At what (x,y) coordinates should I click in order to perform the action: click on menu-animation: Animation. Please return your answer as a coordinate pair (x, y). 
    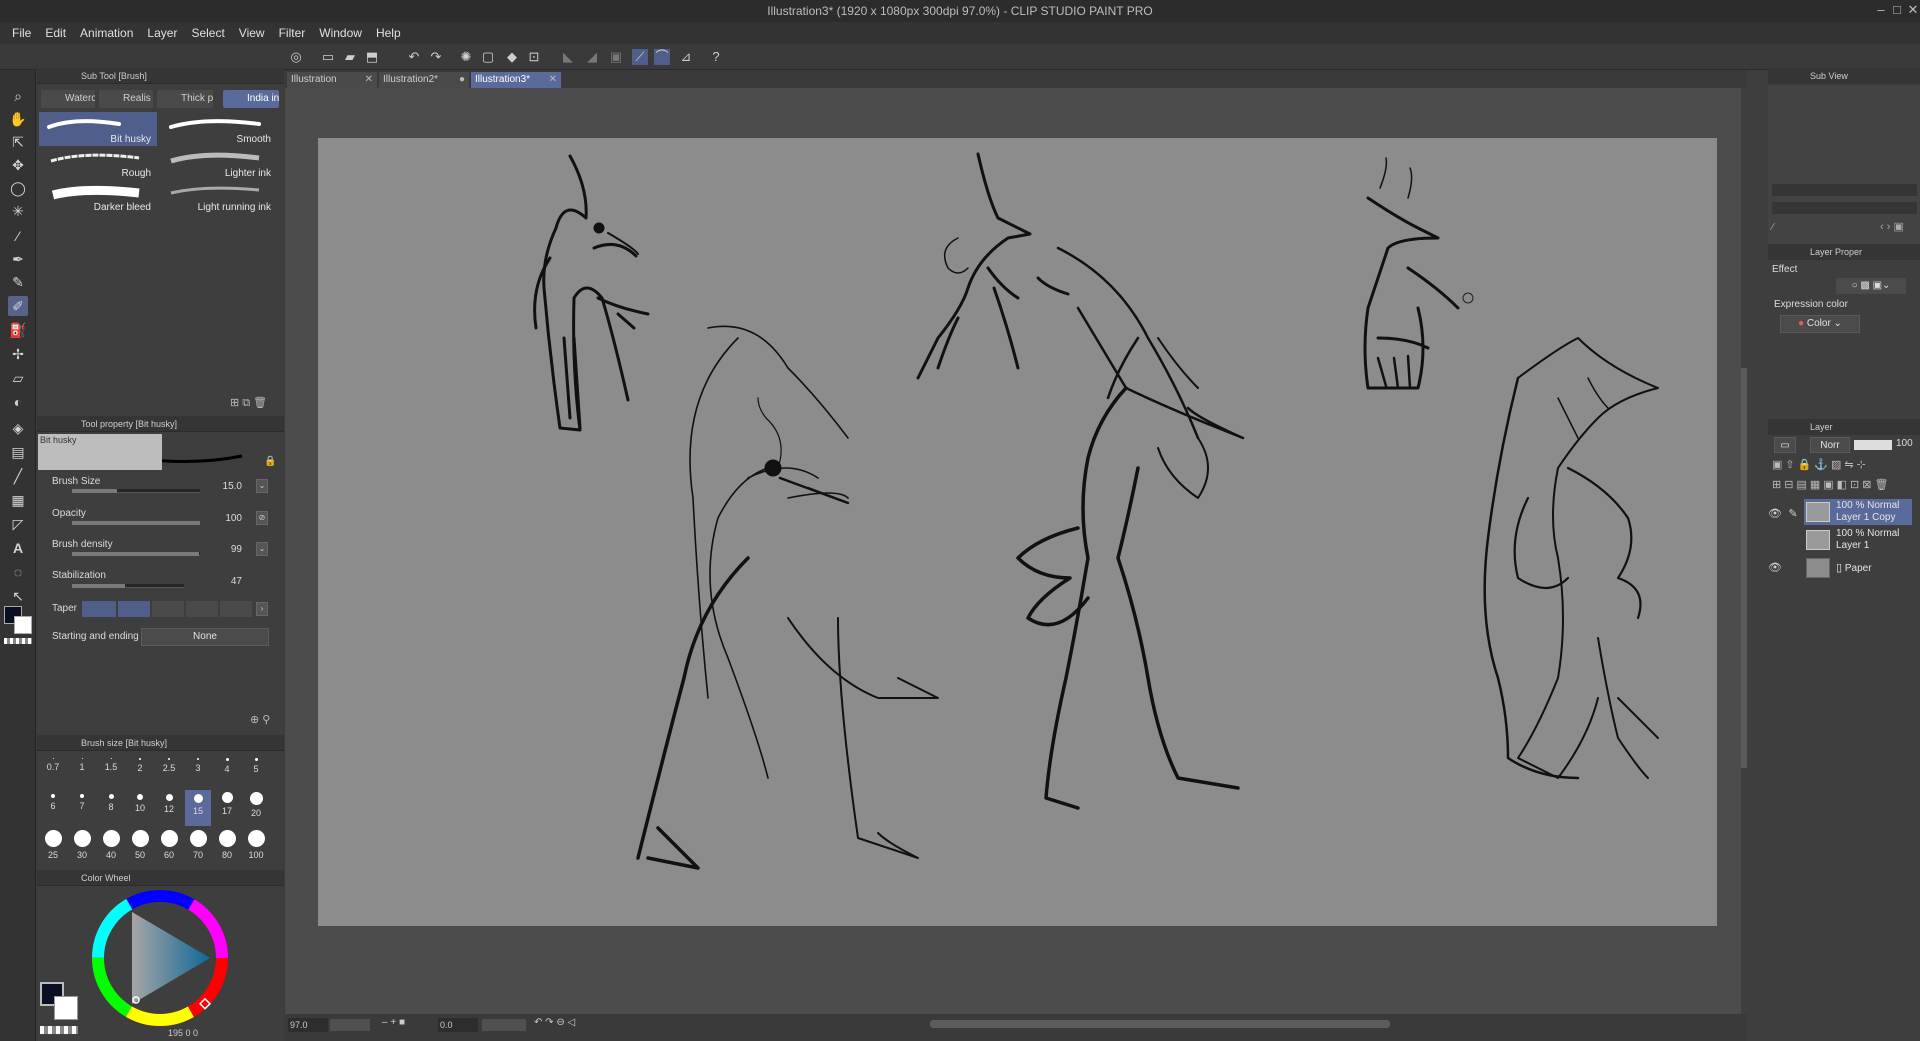
    Looking at the image, I should click on (106, 31).